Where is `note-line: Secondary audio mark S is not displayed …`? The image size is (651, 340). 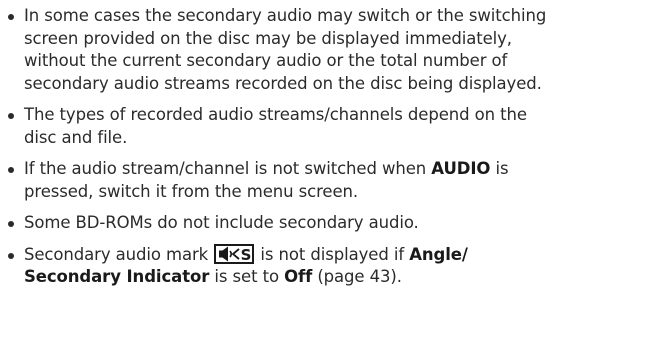
note-line: Secondary audio mark S is not displayed … is located at coordinates (246, 253).